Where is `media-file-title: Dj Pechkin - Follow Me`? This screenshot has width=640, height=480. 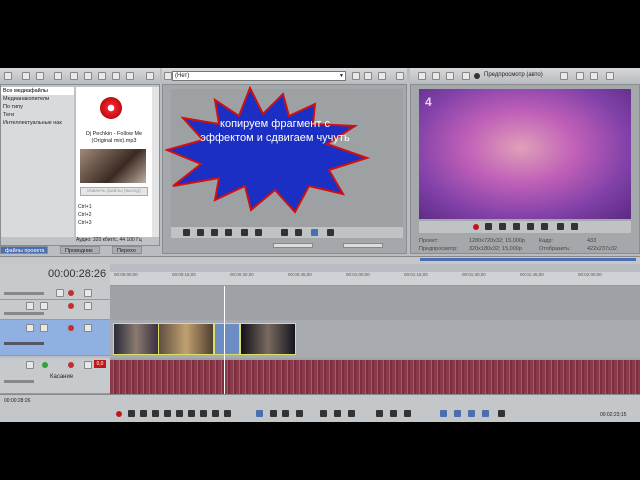
media-file-title: Dj Pechkin - Follow Me is located at coordinates (114, 134).